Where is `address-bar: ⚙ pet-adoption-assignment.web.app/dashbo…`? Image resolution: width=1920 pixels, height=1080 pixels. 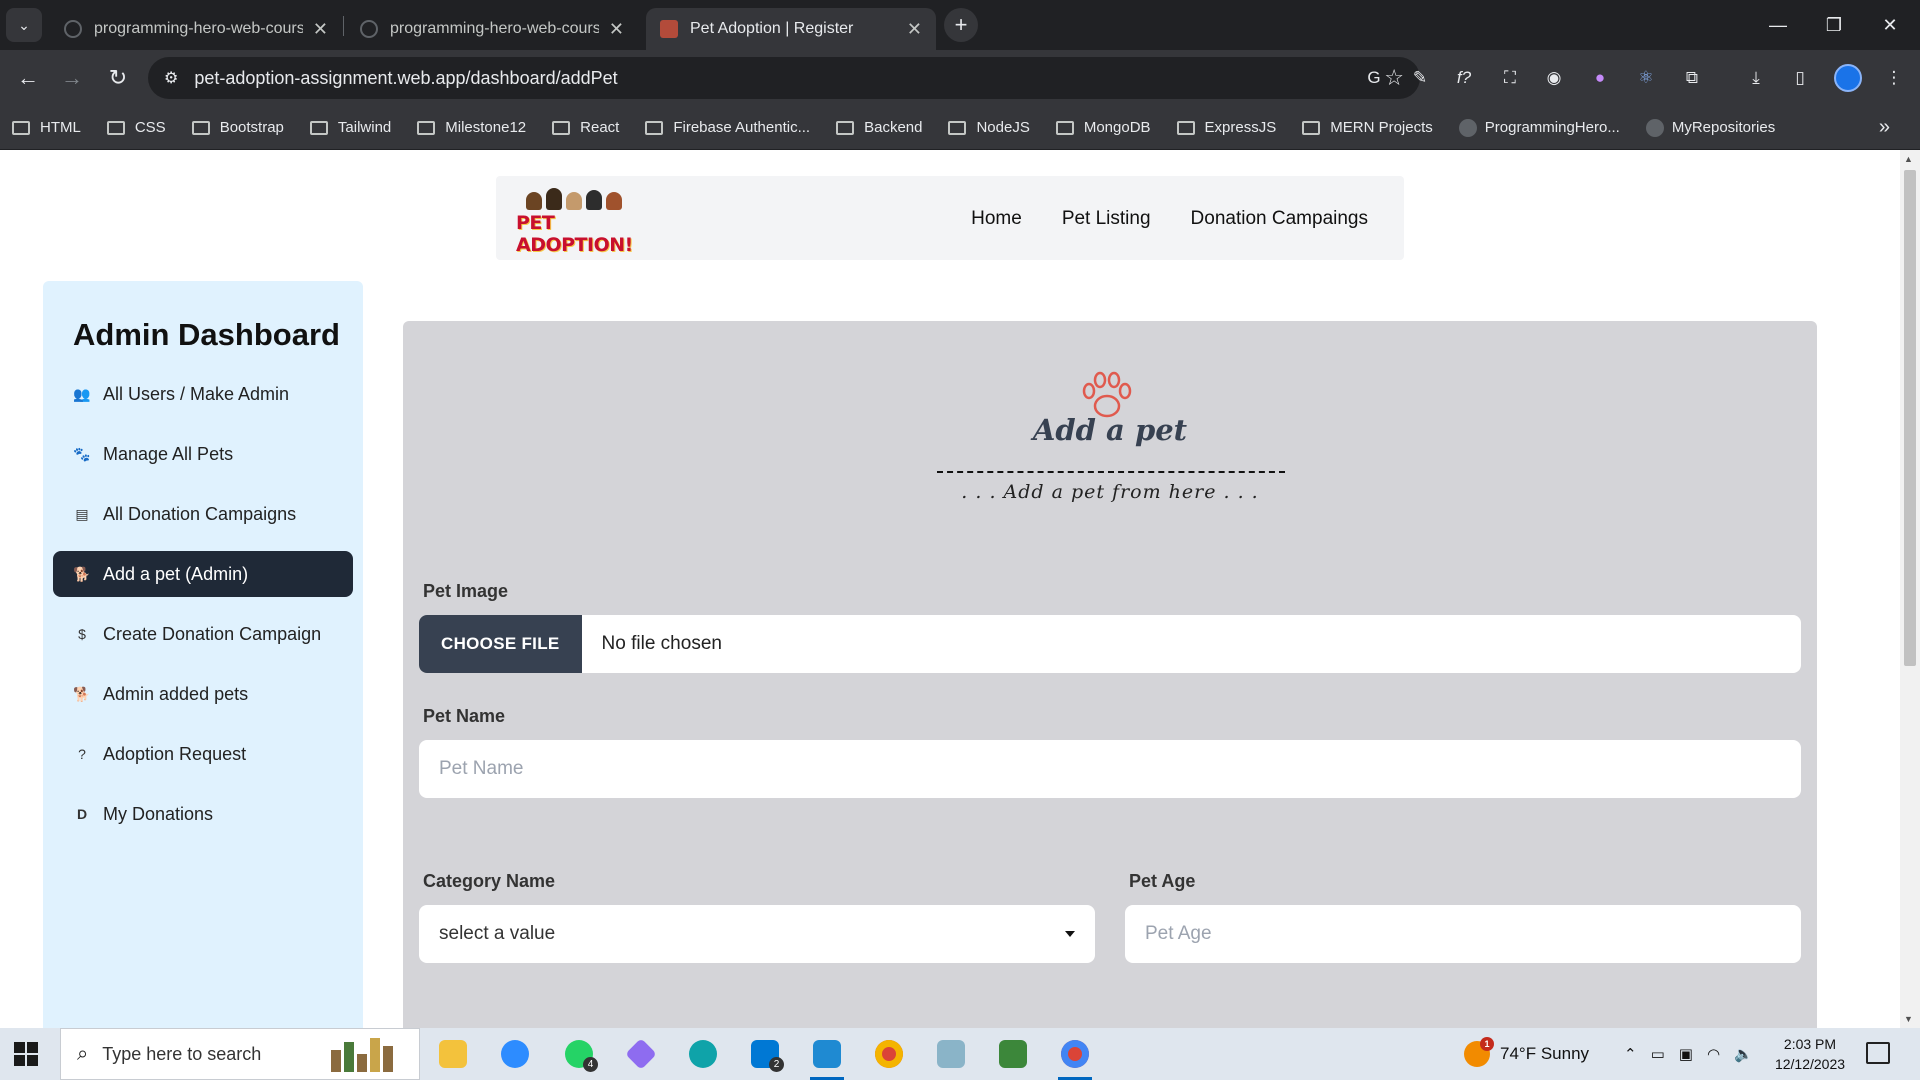
address-bar: ⚙ pet-adoption-assignment.web.app/dashbo… is located at coordinates (784, 78).